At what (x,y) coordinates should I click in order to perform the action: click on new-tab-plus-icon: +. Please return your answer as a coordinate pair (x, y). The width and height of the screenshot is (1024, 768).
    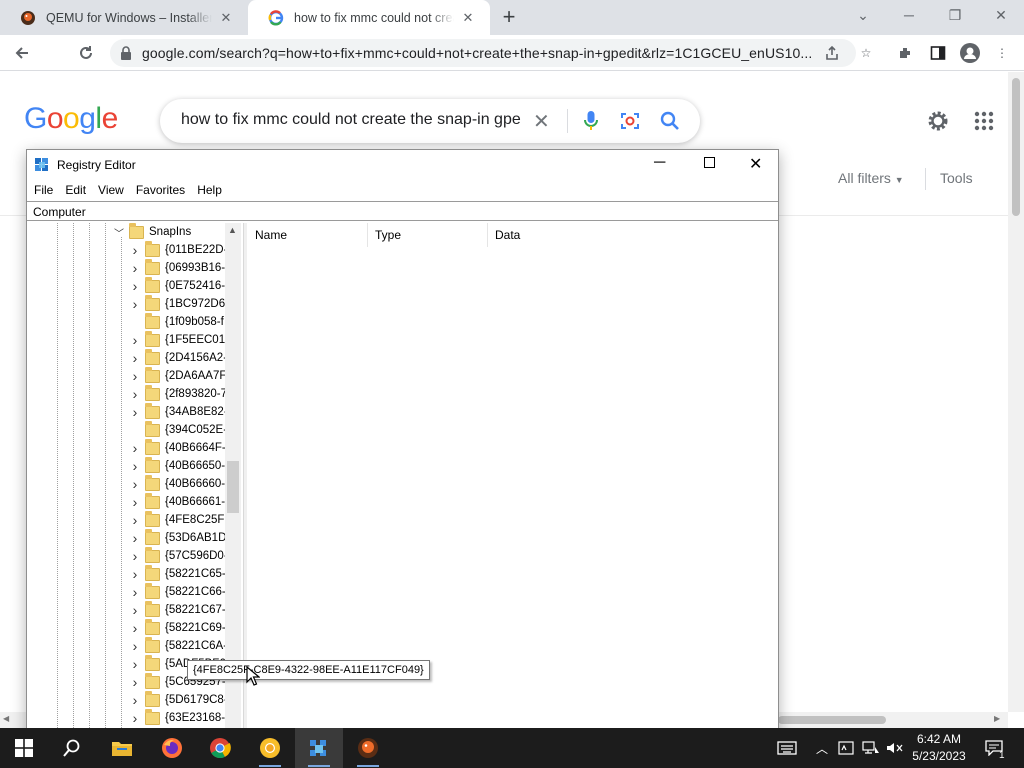
    Looking at the image, I should click on (509, 17).